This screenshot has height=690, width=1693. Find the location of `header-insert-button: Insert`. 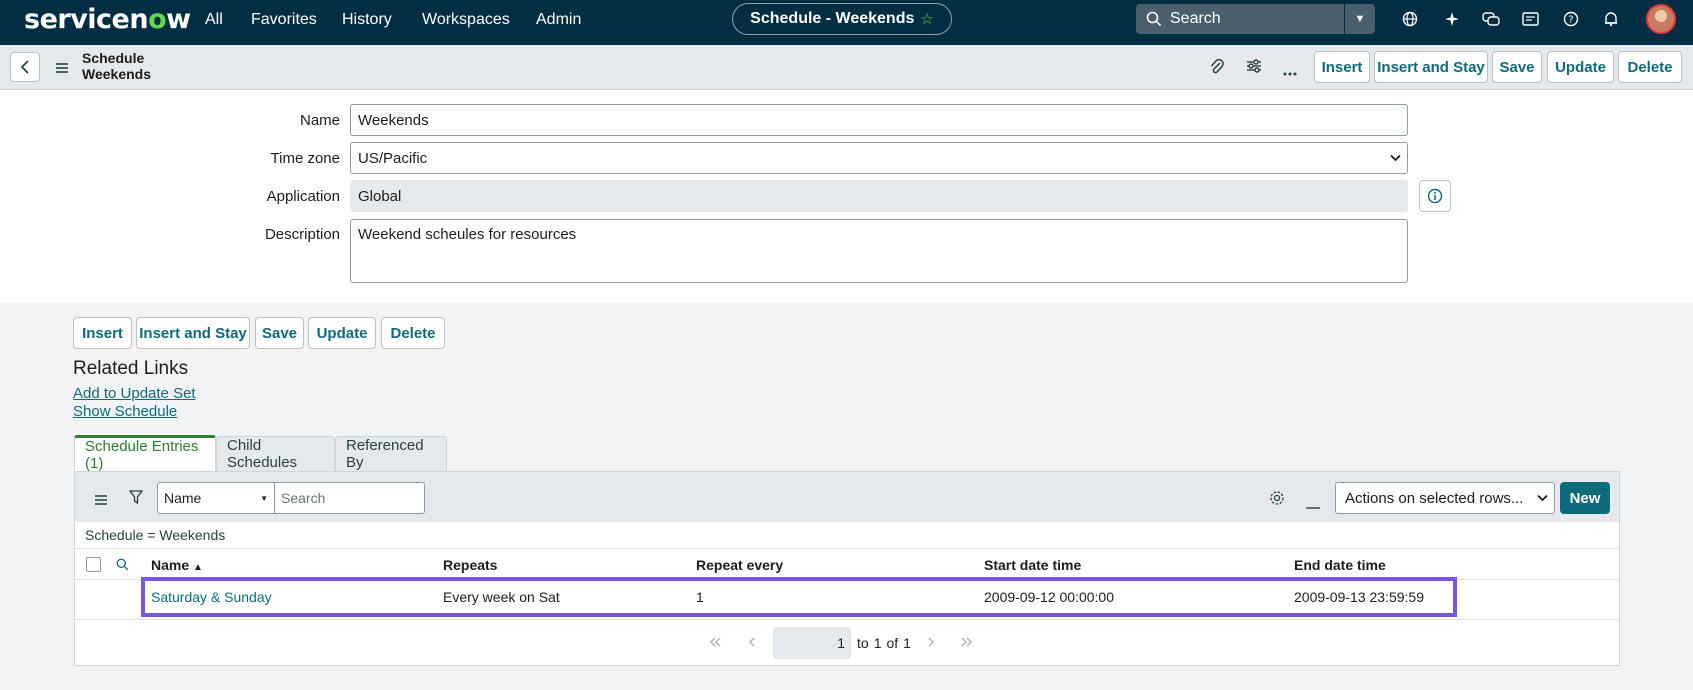

header-insert-button: Insert is located at coordinates (1342, 67).